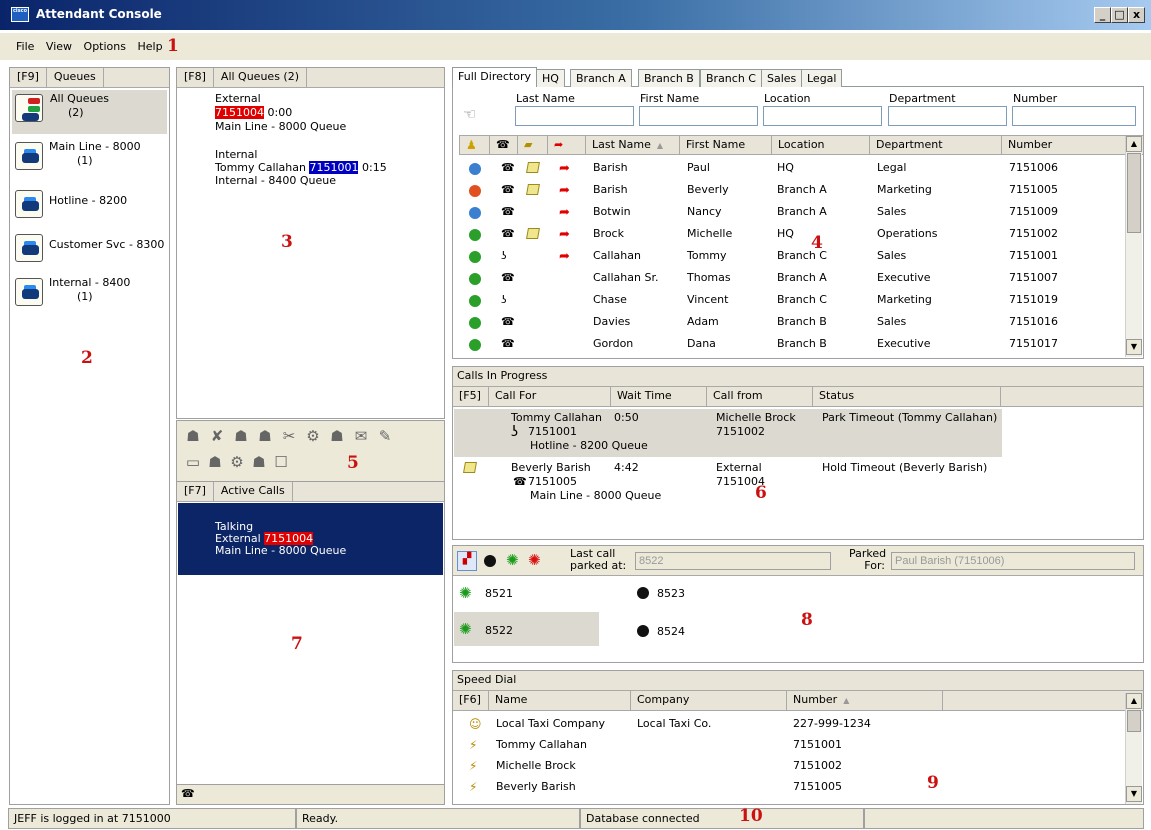  I want to click on cell-name: Beverly Barish, so click(536, 786).